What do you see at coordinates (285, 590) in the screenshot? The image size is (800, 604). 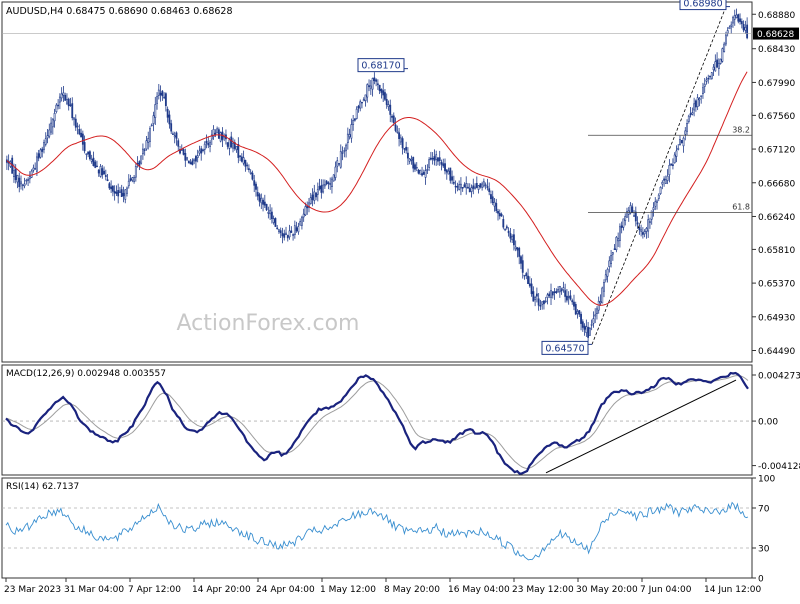 I see `time-tick-label: 24 Apr 04:00` at bounding box center [285, 590].